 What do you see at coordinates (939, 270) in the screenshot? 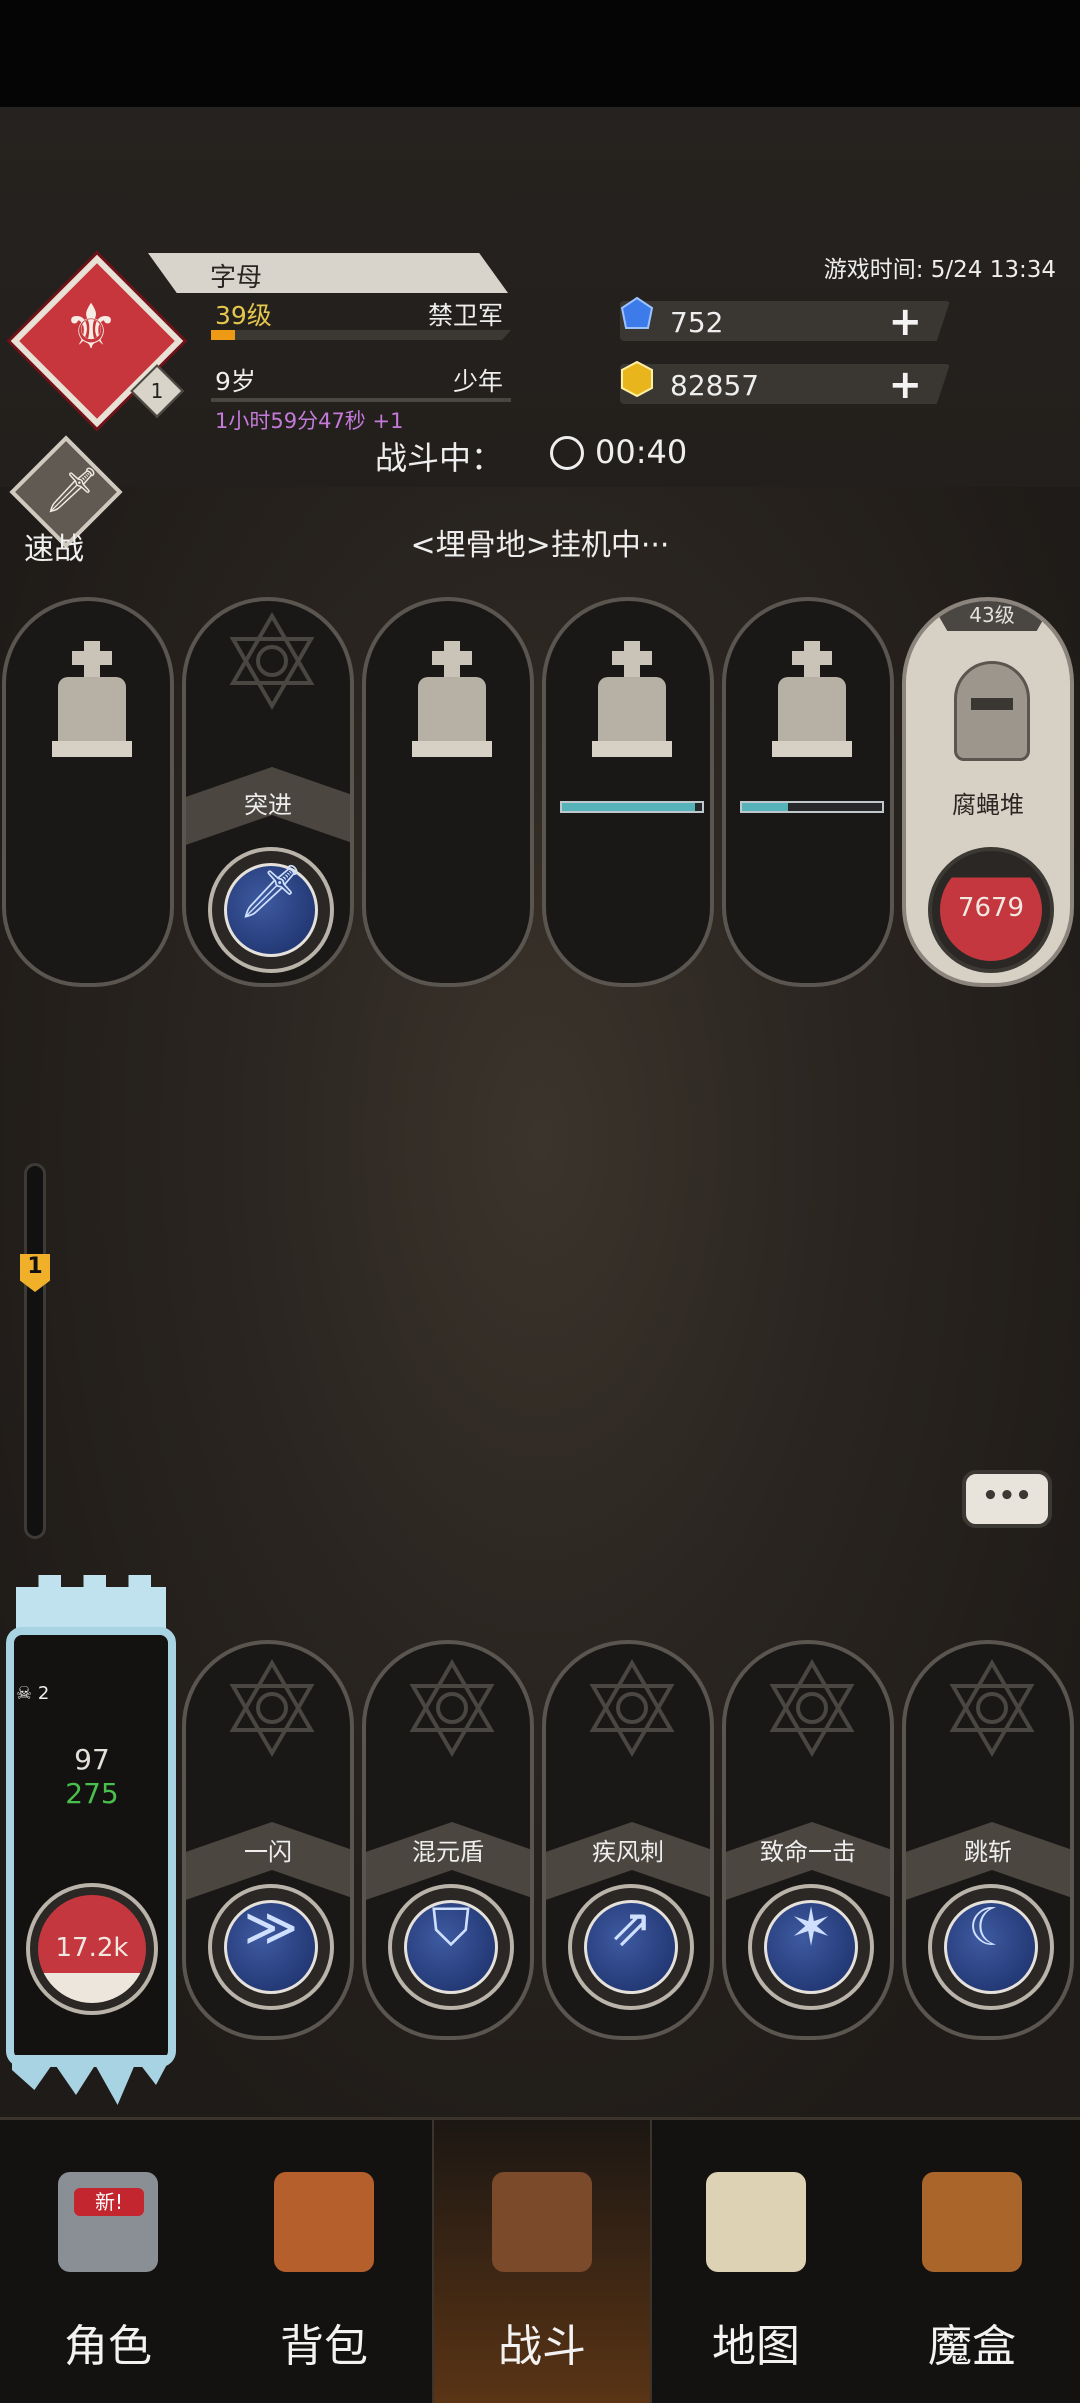
I see `game-time: 游戏时间: 5/24 13:34` at bounding box center [939, 270].